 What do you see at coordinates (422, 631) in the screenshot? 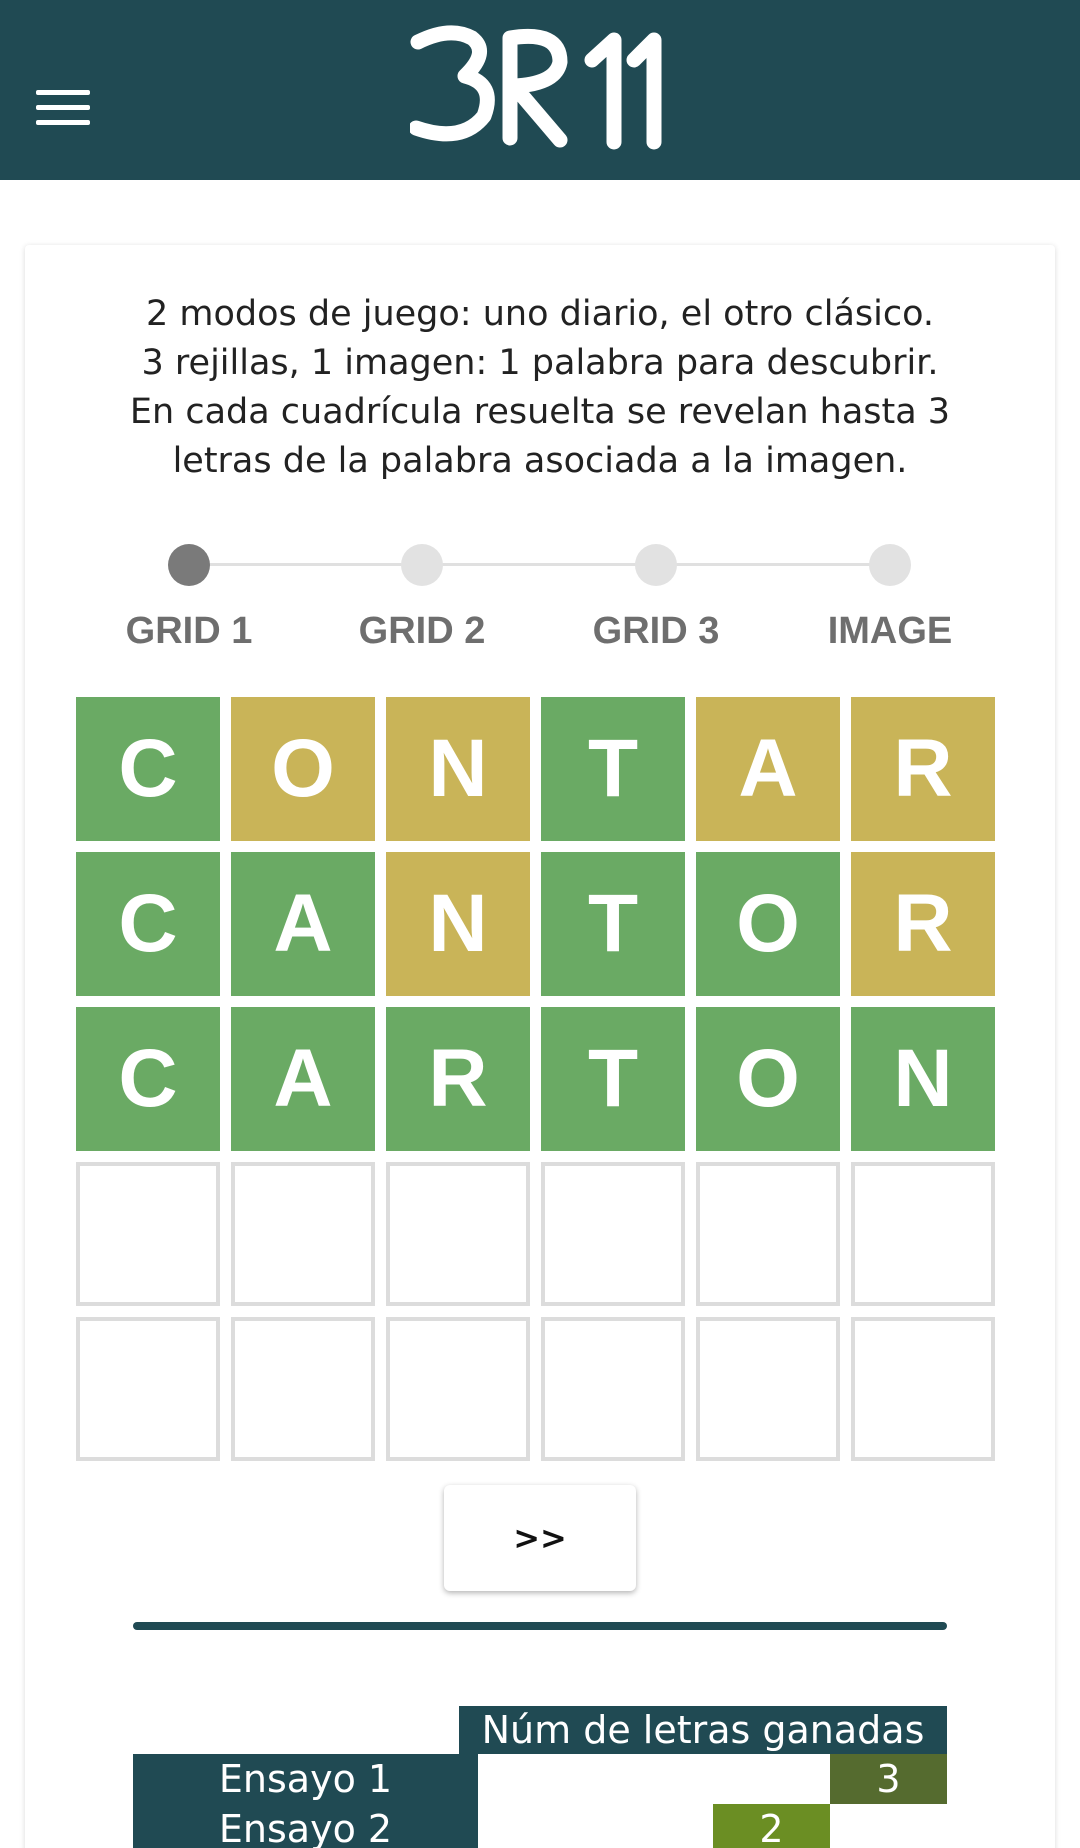
I see `step-label-grid-2: GRID 2` at bounding box center [422, 631].